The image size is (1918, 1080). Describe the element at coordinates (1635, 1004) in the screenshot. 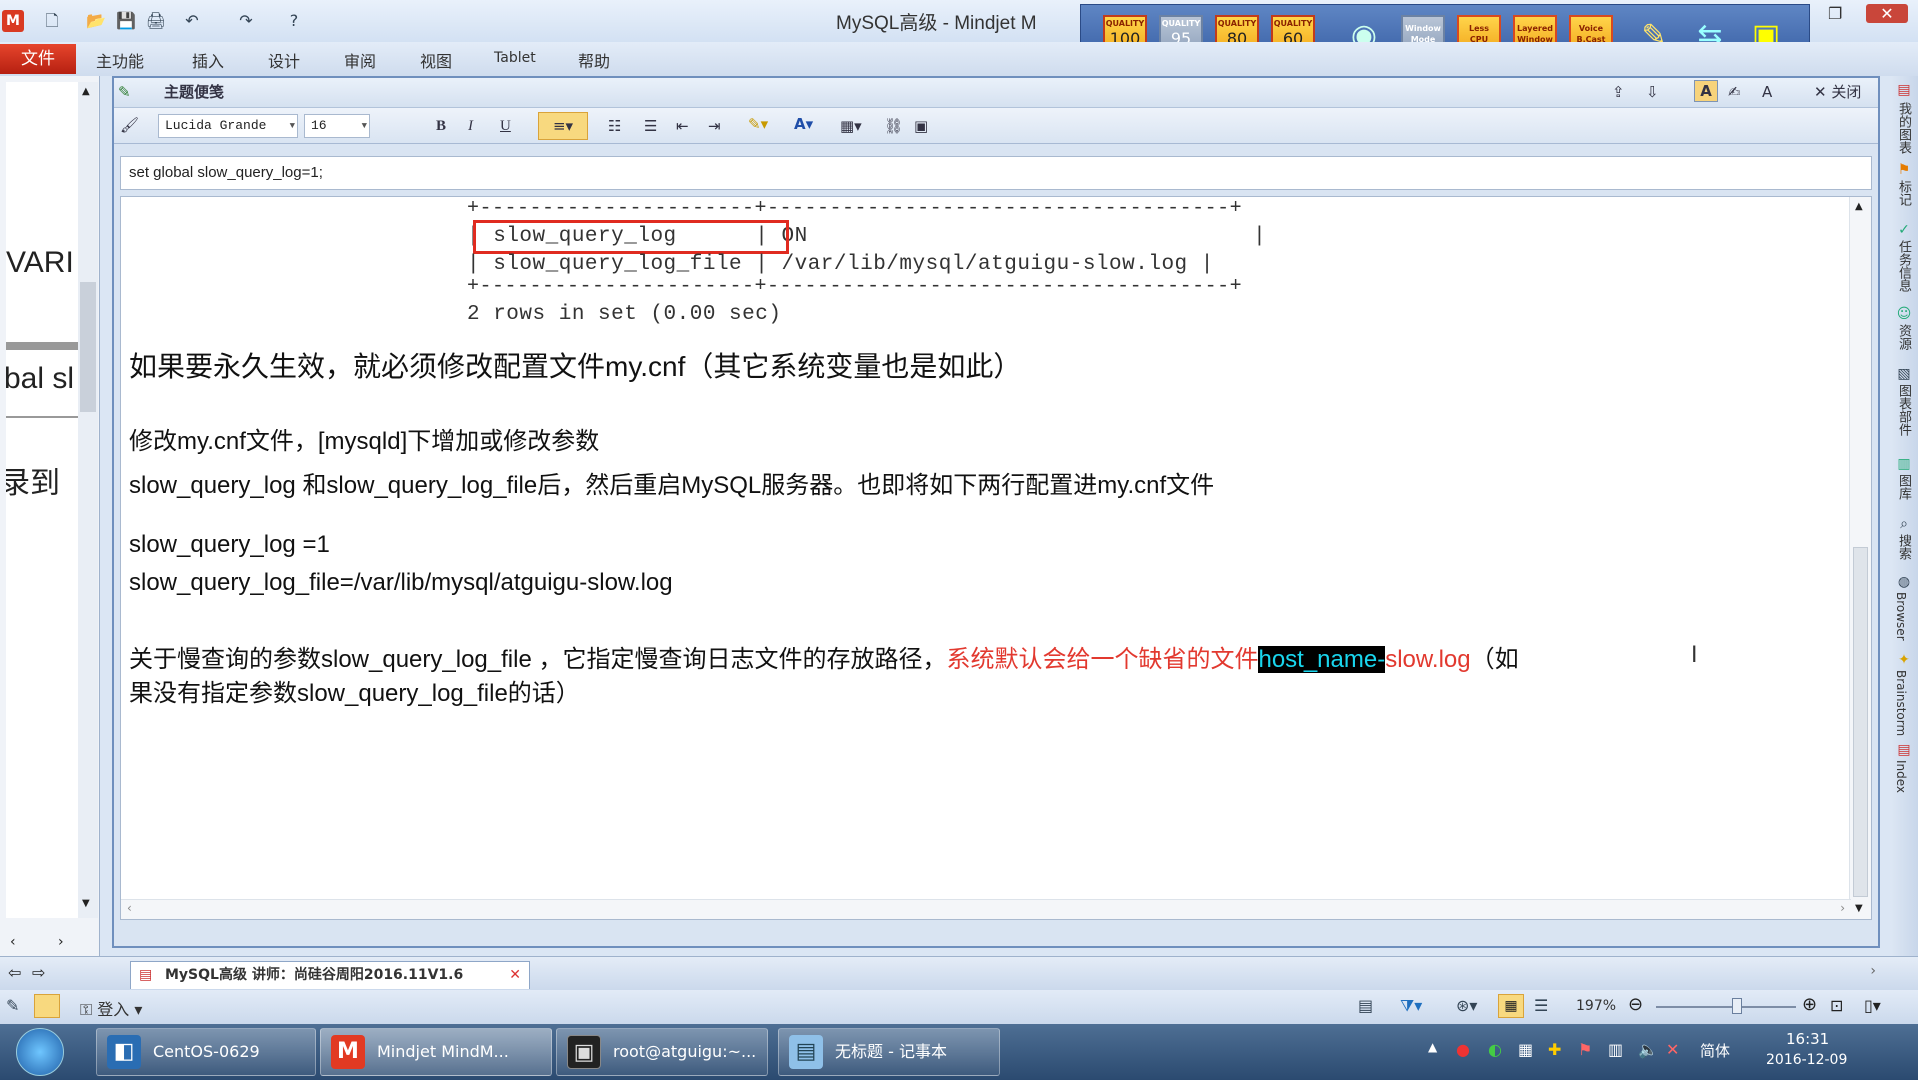

I see `zoom-out-icon: ⊖` at that location.